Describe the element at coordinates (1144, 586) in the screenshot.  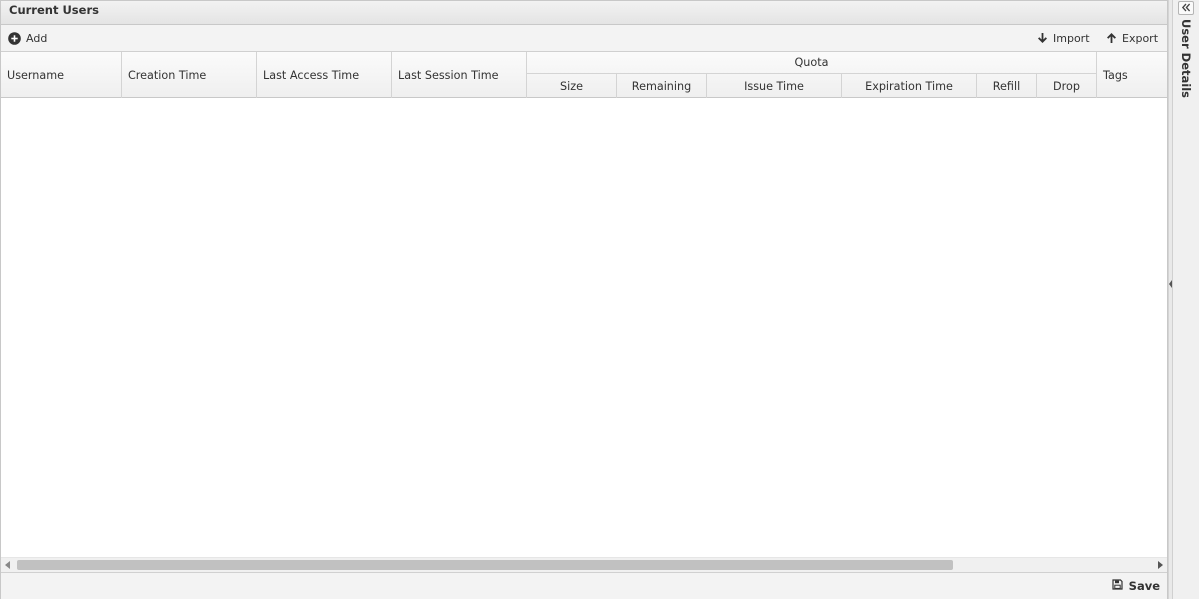
I see `save-label: Save` at that location.